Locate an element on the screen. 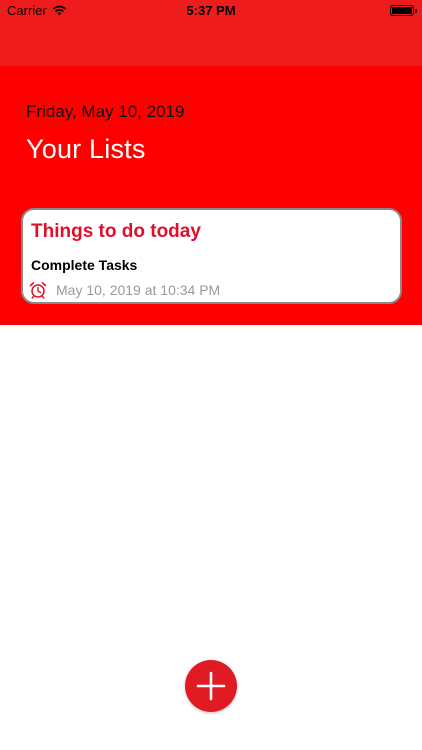 This screenshot has height=750, width=422. battery-level is located at coordinates (402, 10).